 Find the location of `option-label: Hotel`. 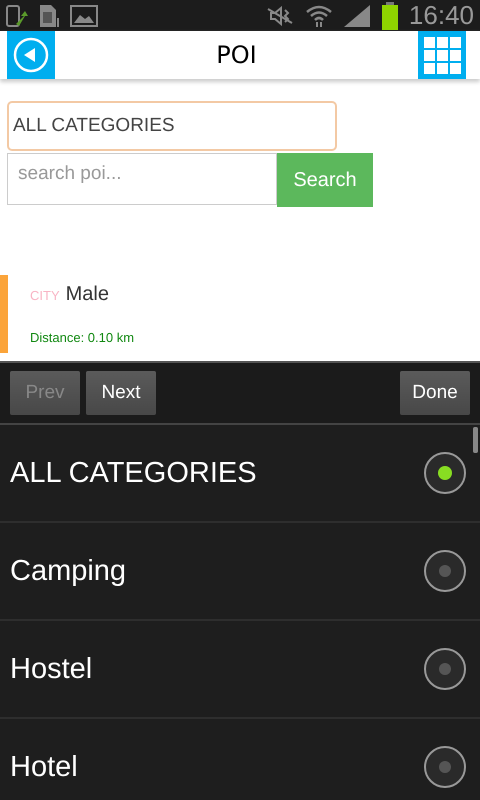

option-label: Hotel is located at coordinates (44, 767).